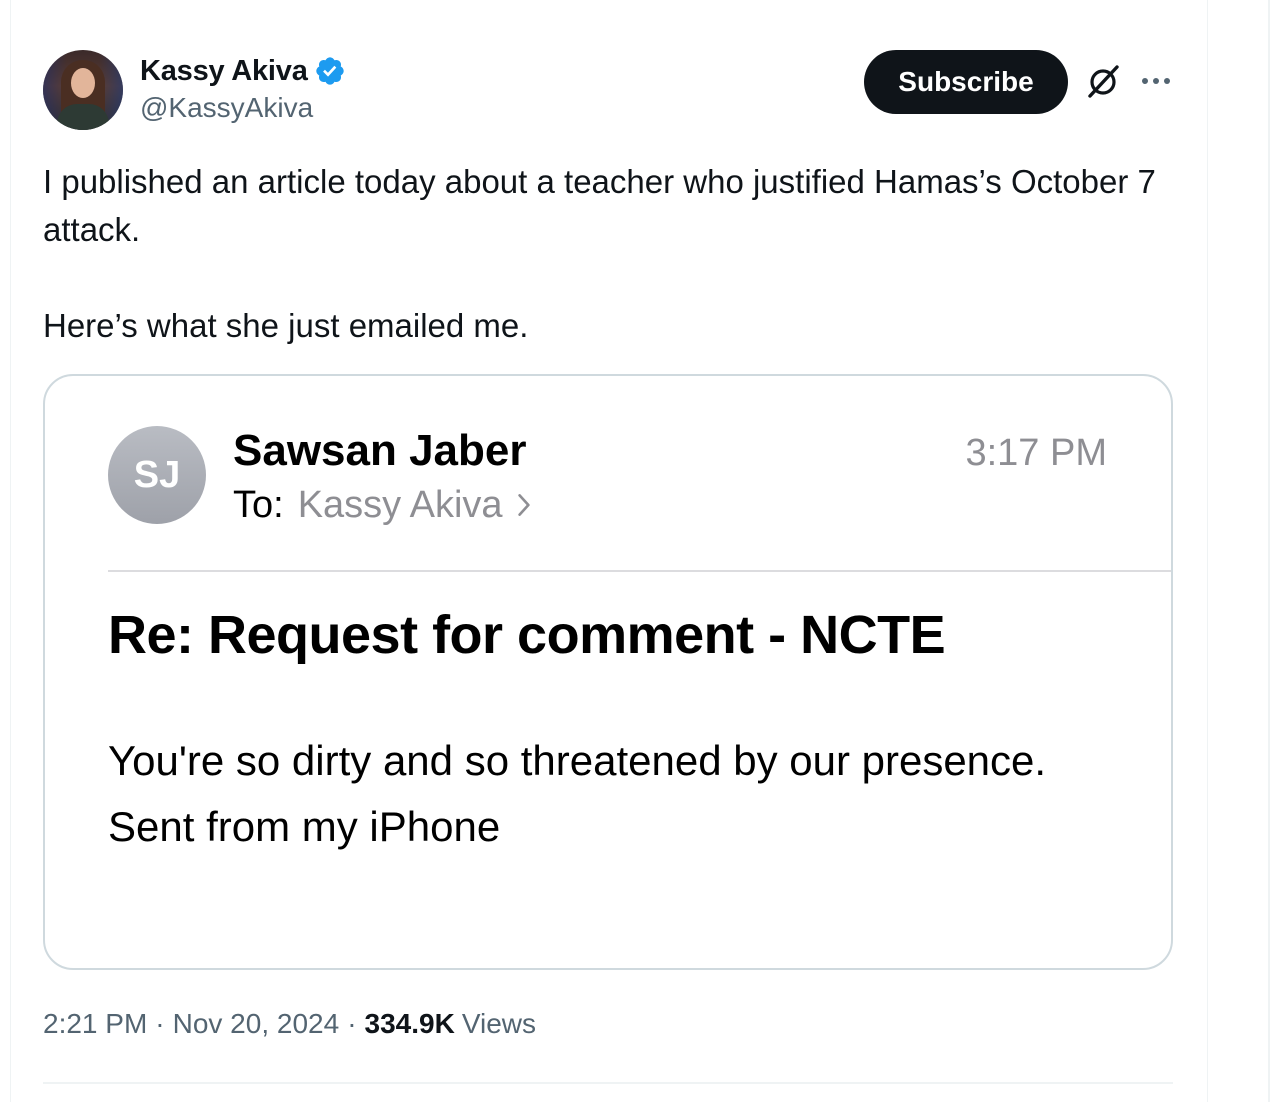 Image resolution: width=1270 pixels, height=1102 pixels. I want to click on sender-avatar: SJ, so click(157, 475).